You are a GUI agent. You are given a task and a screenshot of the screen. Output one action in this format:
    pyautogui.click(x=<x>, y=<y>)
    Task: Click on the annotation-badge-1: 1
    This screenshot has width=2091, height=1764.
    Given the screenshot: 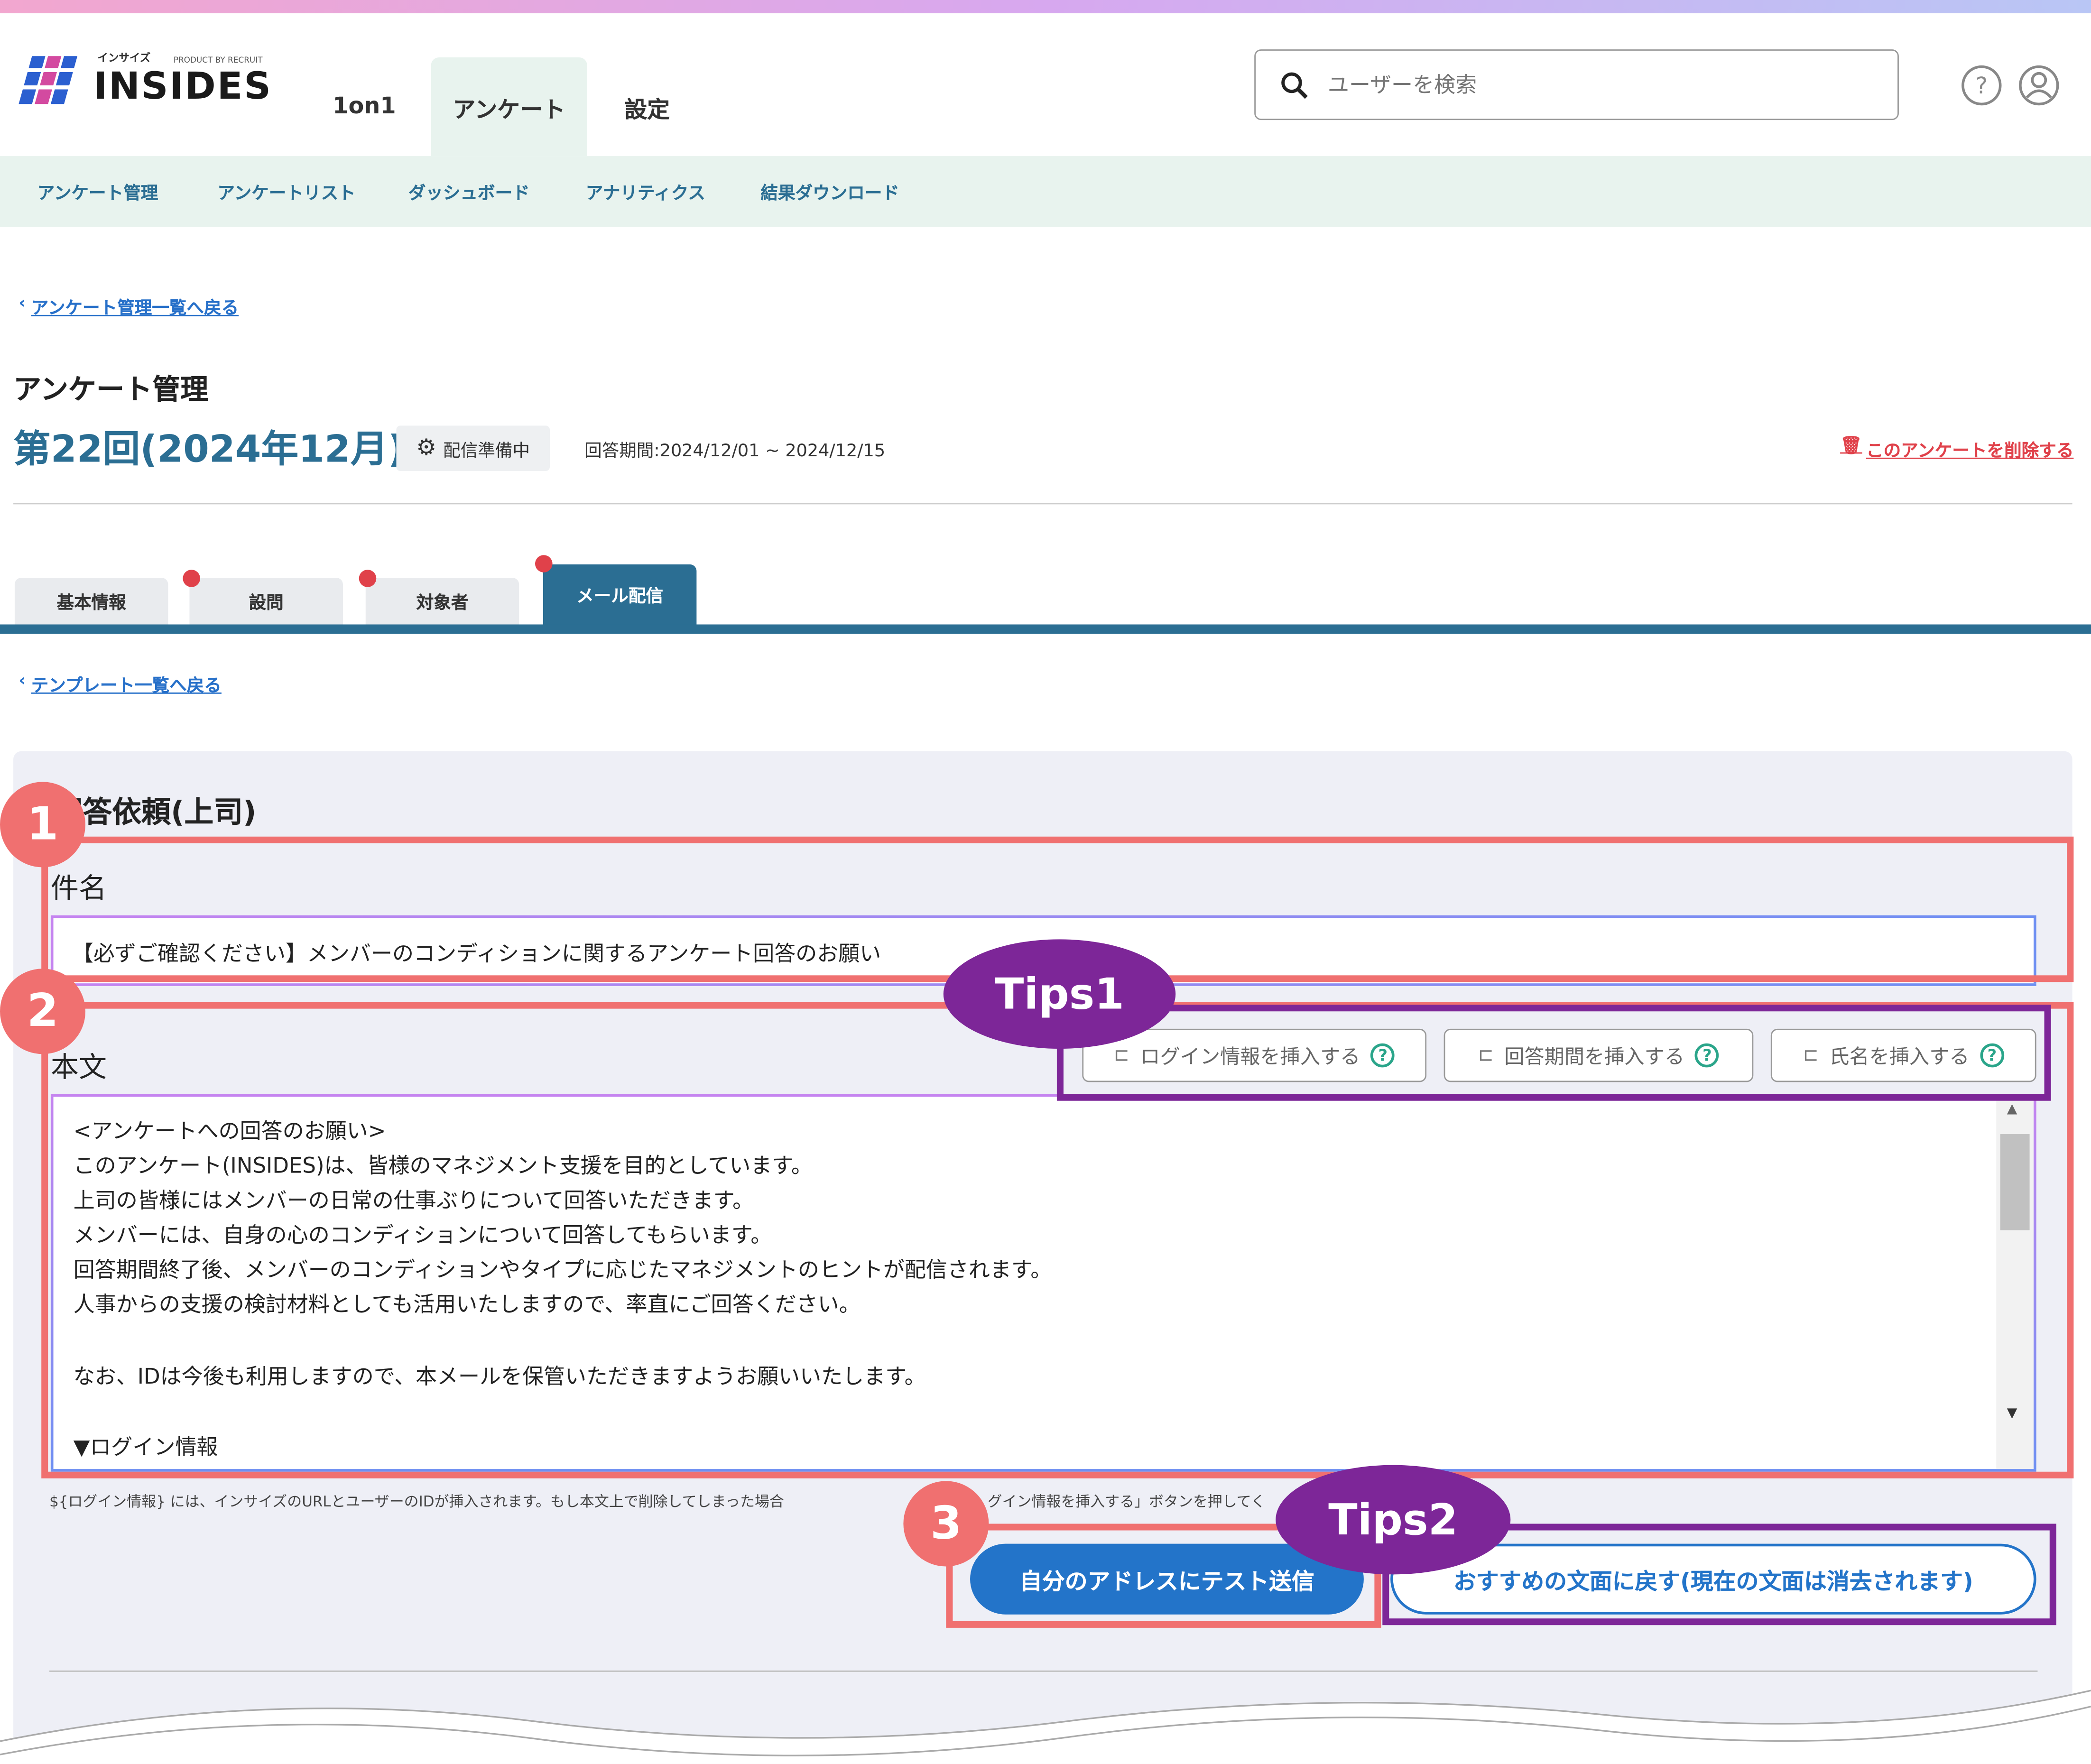 What is the action you would take?
    pyautogui.click(x=43, y=825)
    